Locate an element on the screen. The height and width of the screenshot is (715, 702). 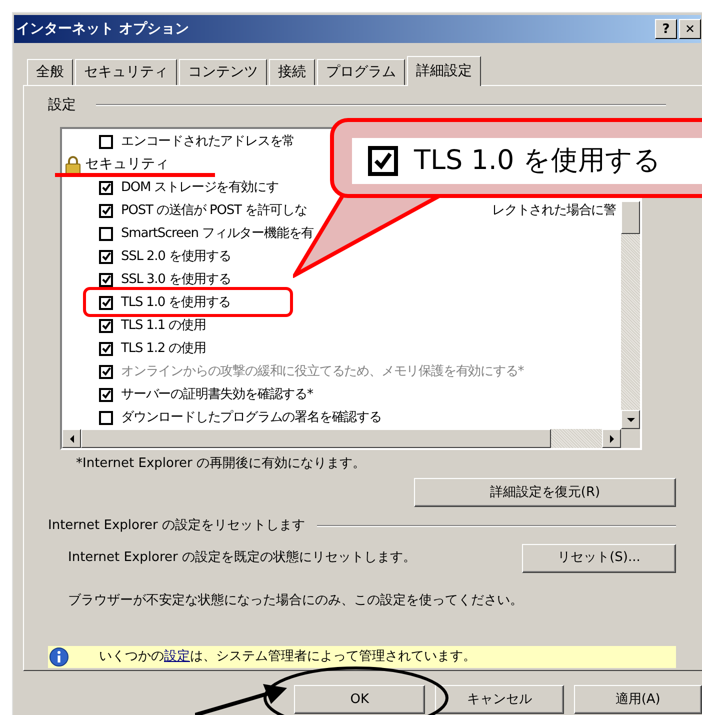
vertical-scrollbar is located at coordinates (630, 315).